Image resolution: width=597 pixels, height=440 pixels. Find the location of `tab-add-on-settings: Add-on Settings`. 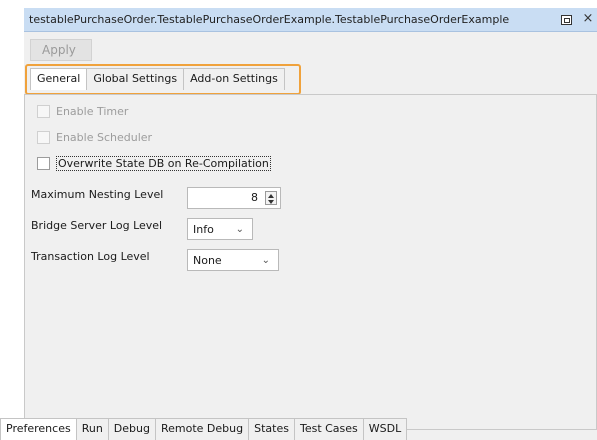

tab-add-on-settings: Add-on Settings is located at coordinates (234, 79).